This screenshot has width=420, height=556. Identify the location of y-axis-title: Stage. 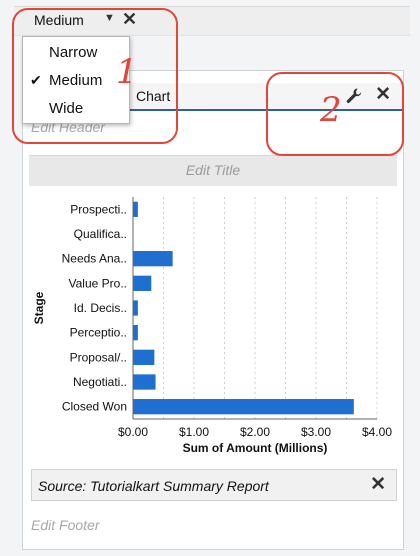
(39, 307).